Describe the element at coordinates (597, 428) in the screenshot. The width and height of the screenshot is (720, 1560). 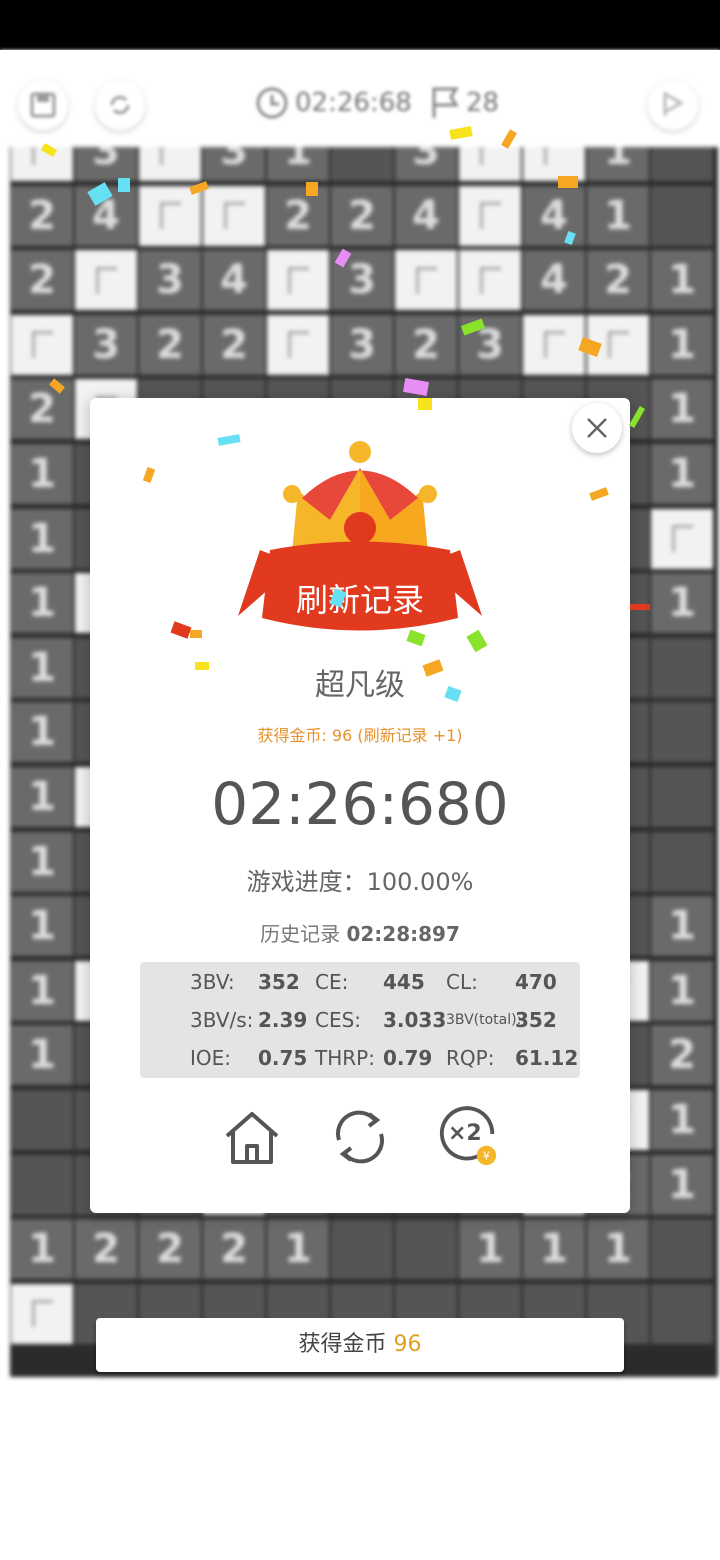
I see `close-button` at that location.